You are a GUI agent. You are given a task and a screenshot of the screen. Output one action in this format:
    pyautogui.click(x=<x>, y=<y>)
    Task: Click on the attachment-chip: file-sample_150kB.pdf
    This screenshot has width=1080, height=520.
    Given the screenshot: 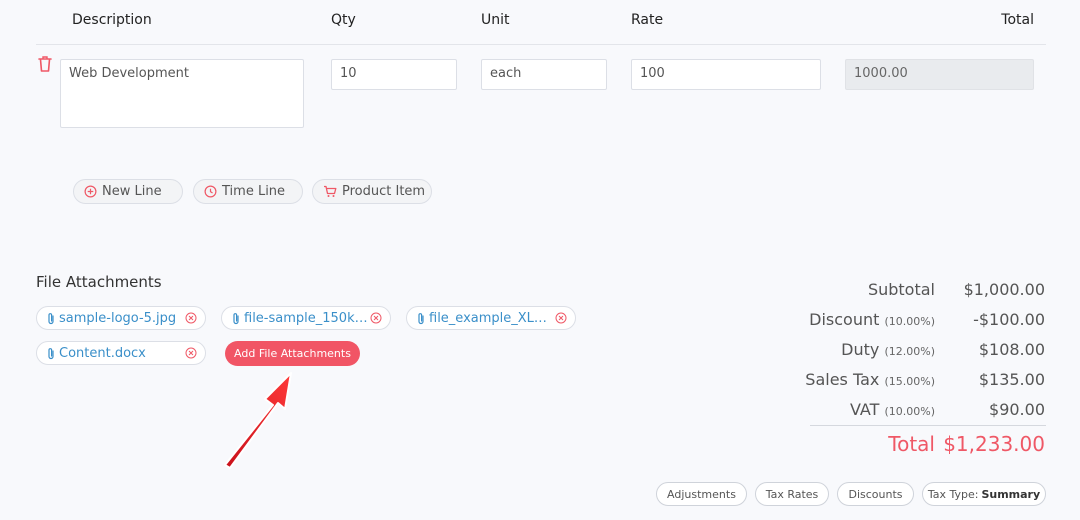 What is the action you would take?
    pyautogui.click(x=306, y=318)
    